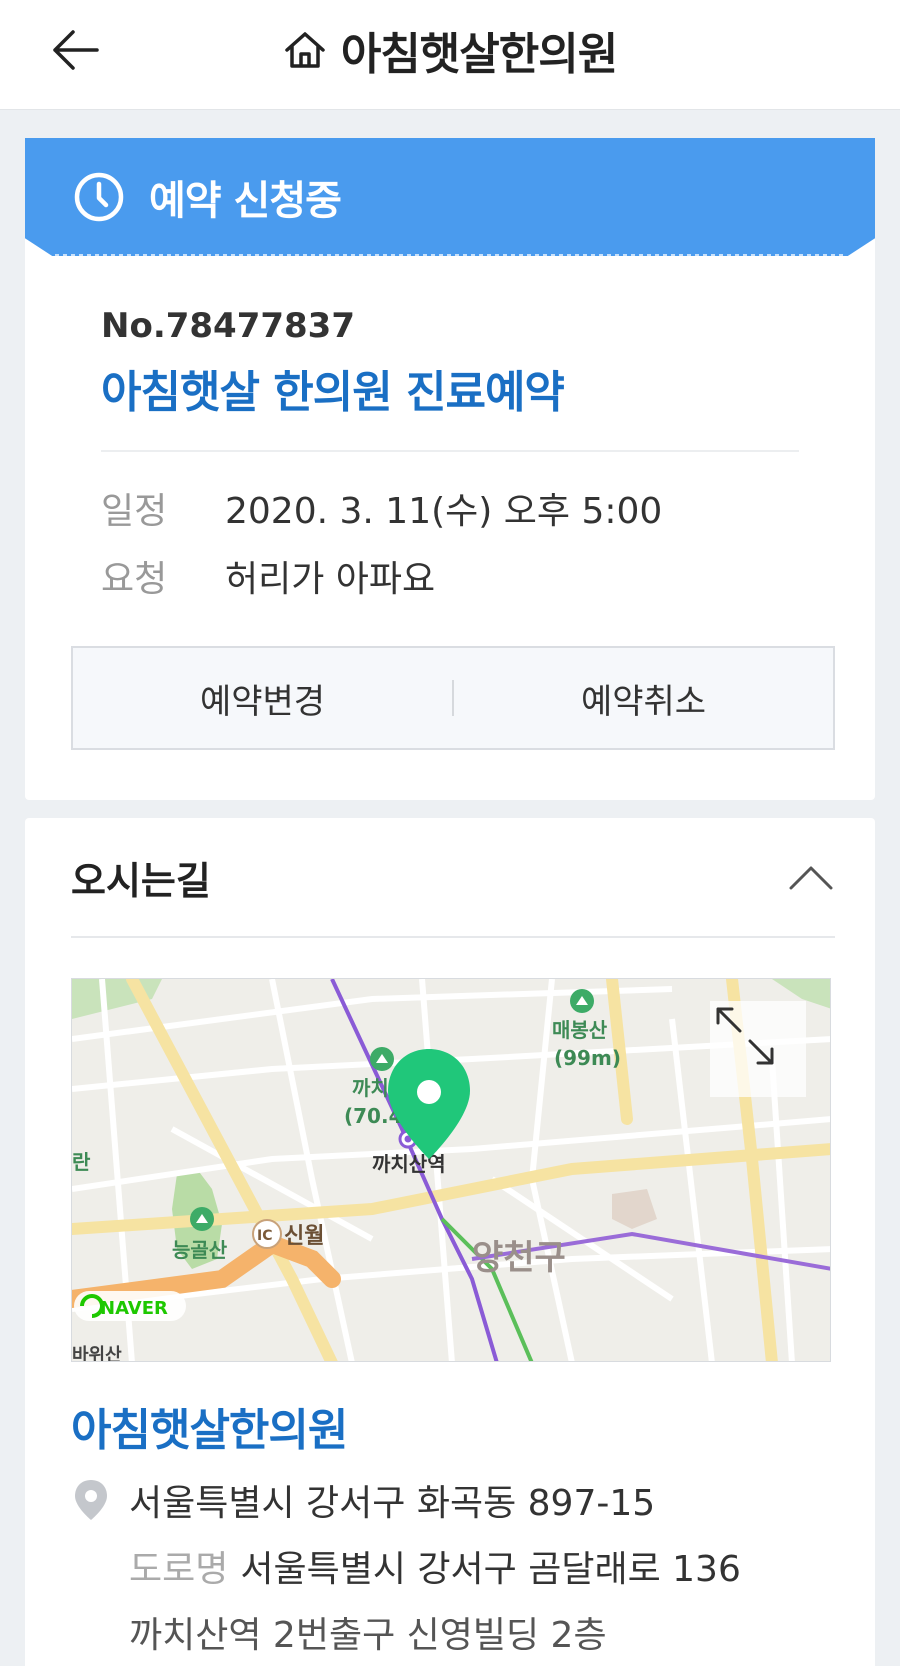 The image size is (900, 1666). Describe the element at coordinates (262, 698) in the screenshot. I see `change-reservation-button: 예약변경` at that location.